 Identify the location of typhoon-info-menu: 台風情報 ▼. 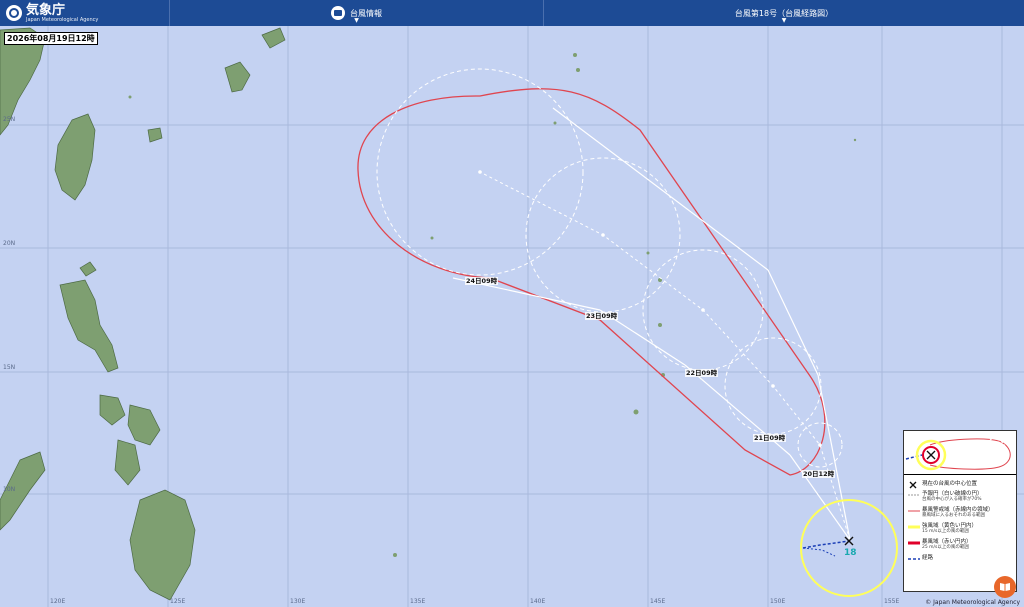
(357, 13).